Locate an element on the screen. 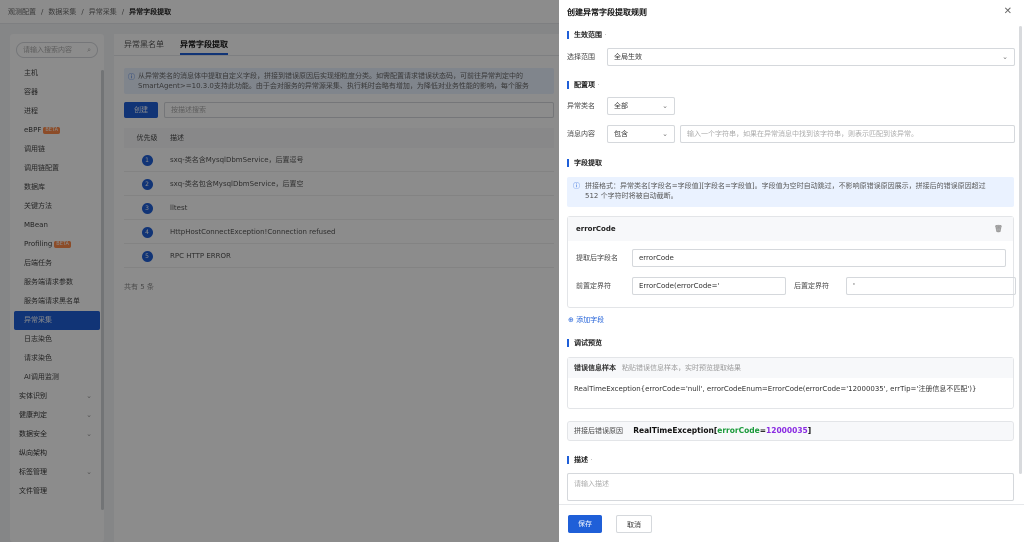 The height and width of the screenshot is (542, 1024). notice-line: 512 个字符时将被自动截断。 is located at coordinates (631, 196).